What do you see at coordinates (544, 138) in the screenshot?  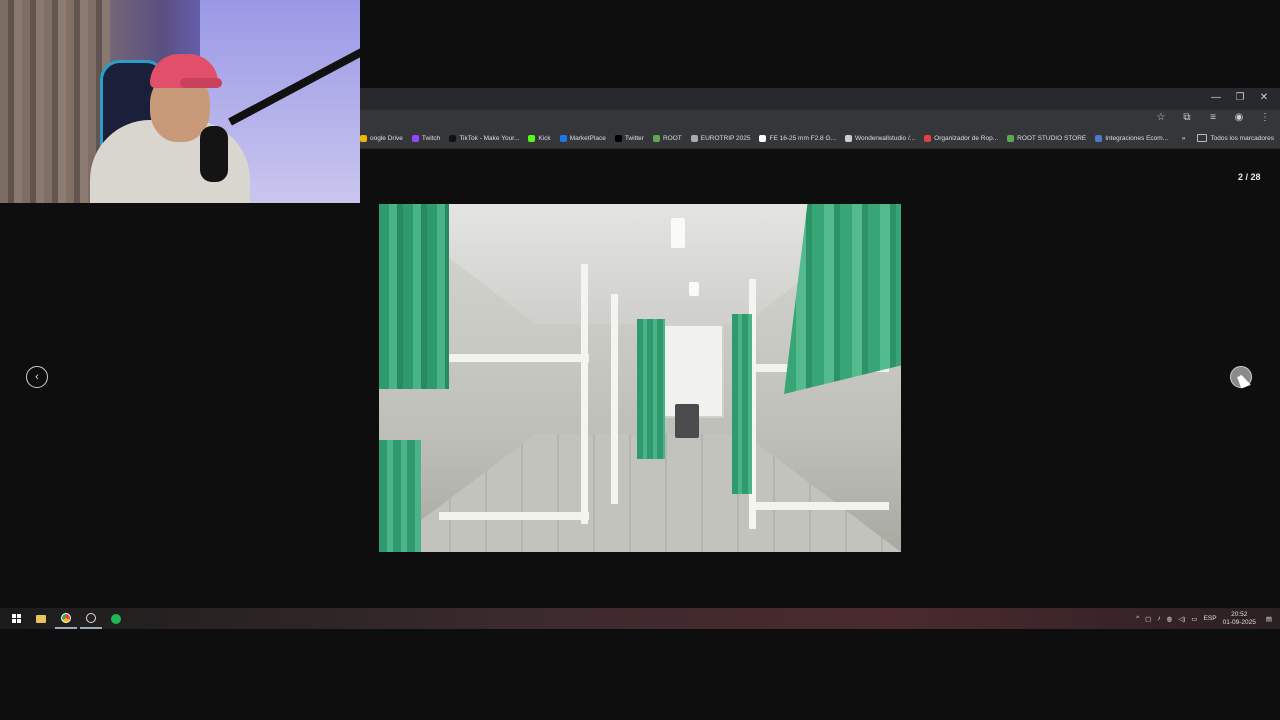 I see `bookmark-label: Kick` at bounding box center [544, 138].